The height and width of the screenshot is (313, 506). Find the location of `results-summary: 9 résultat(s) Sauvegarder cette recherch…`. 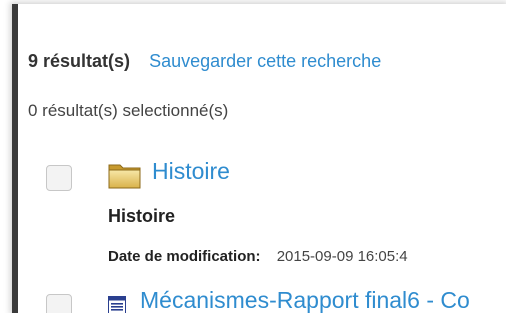

results-summary: 9 résultat(s) Sauvegarder cette recherch… is located at coordinates (204, 61).